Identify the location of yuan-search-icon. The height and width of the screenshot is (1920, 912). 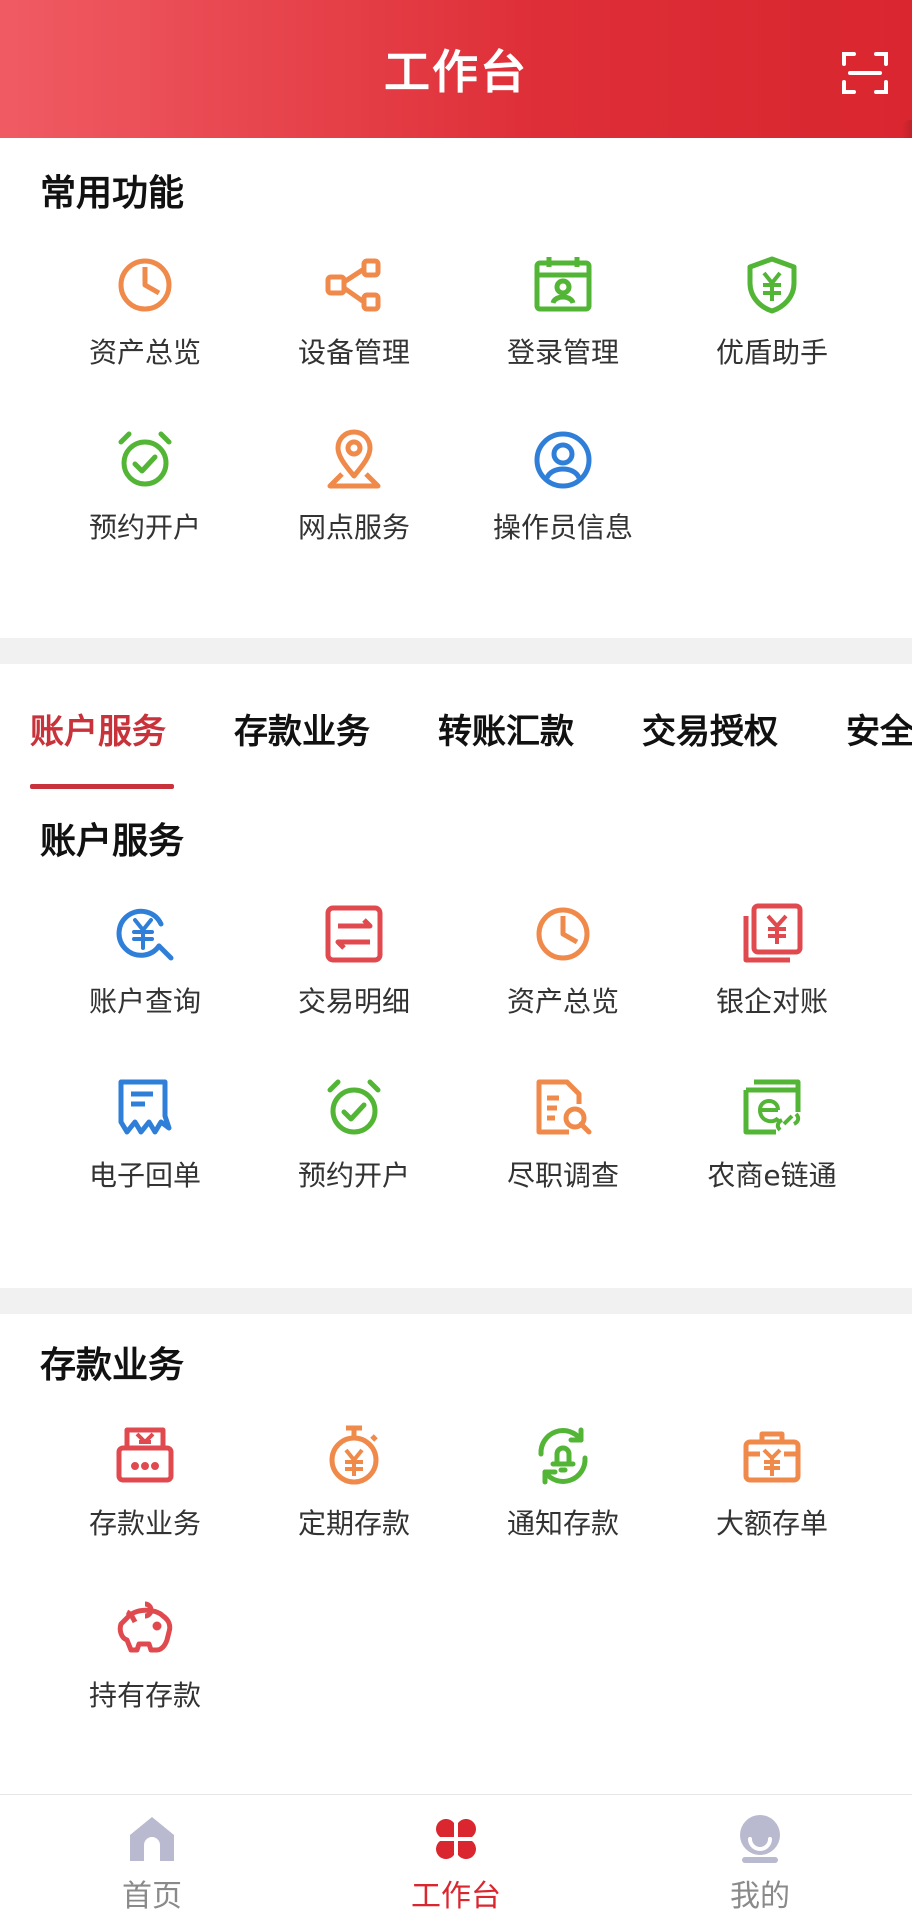
(145, 934).